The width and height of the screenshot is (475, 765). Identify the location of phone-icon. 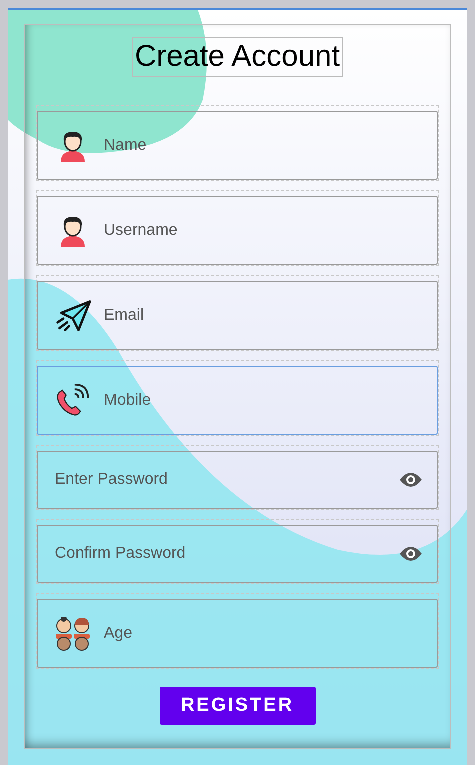
(73, 401).